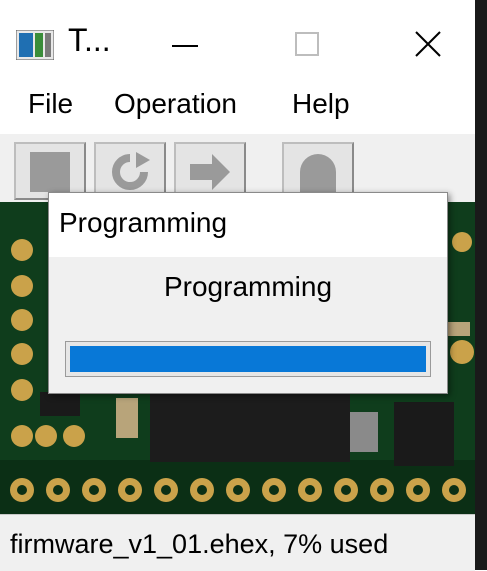 This screenshot has width=487, height=571. I want to click on dialog-message: Programming, so click(248, 286).